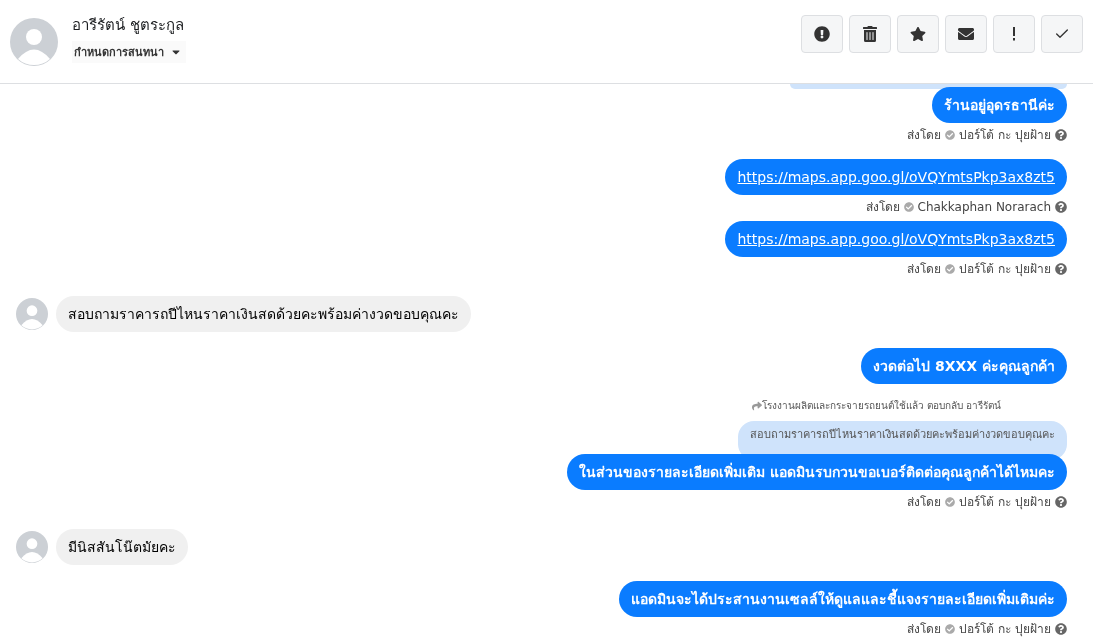 The width and height of the screenshot is (1093, 642). I want to click on message-bubble: สอบถามราคารถปีไหนราคาเงินสดด้วยคะพร้อมค่างวดขอบคุณคะ, so click(263, 314).